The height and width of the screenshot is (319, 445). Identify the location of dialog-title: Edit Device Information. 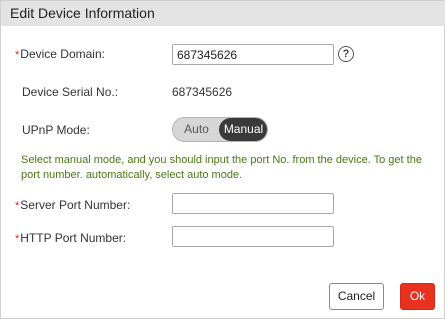
(82, 13).